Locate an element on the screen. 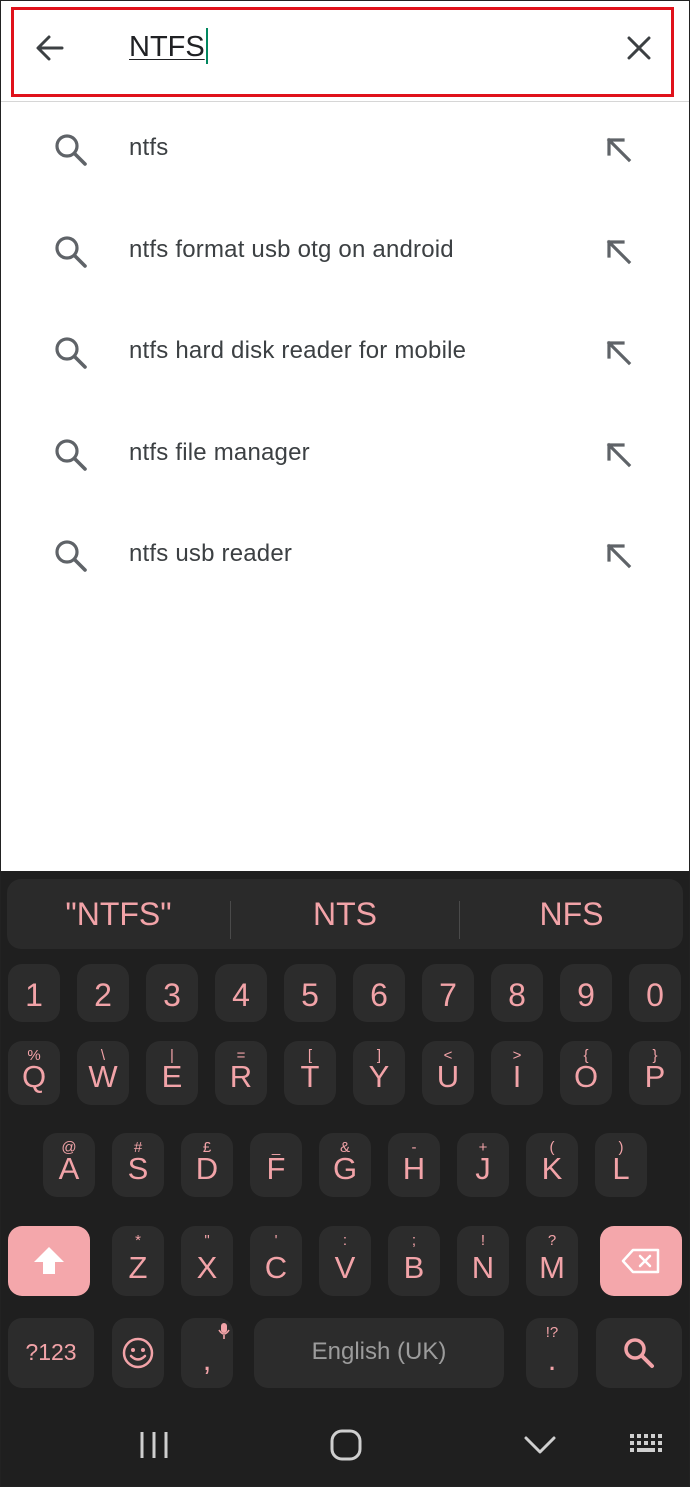 The width and height of the screenshot is (690, 1487). key-label: J is located at coordinates (483, 1168).